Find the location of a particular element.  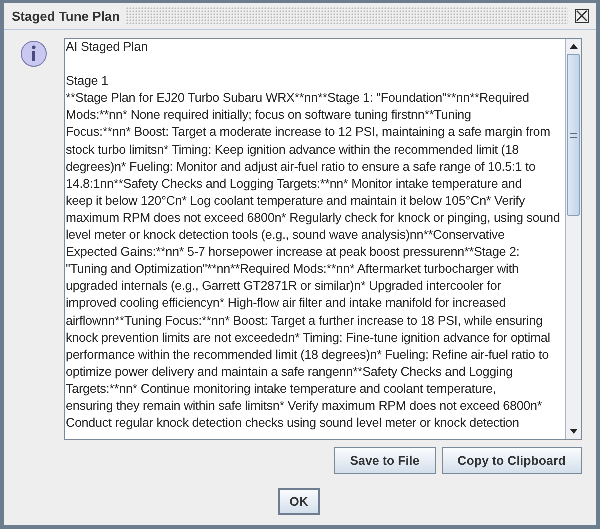

text-line: ensuring they remain within safe limitsn* Verify maximum RPM does not exceed 6800n* is located at coordinates (305, 406).